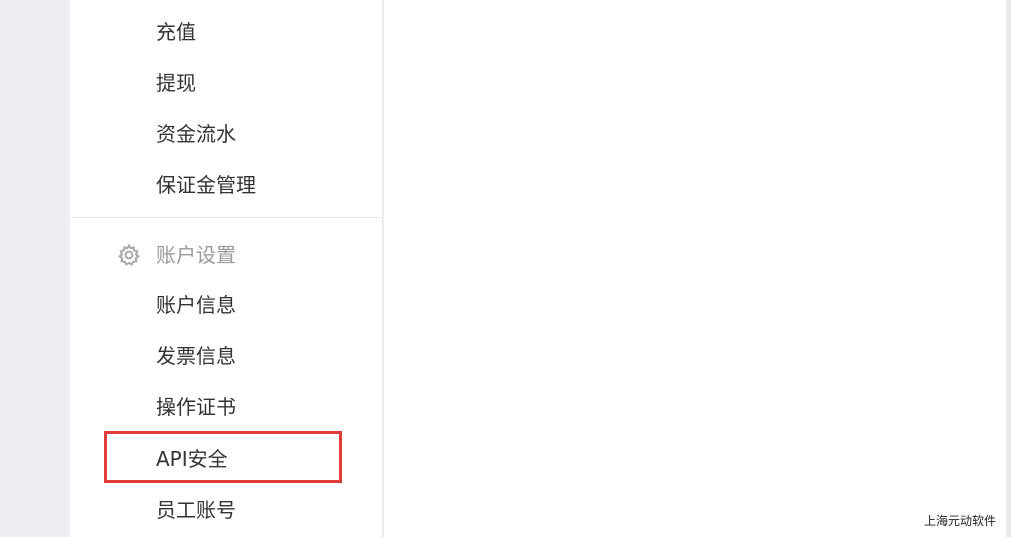 The height and width of the screenshot is (537, 1011). I want to click on left-gutter, so click(35, 268).